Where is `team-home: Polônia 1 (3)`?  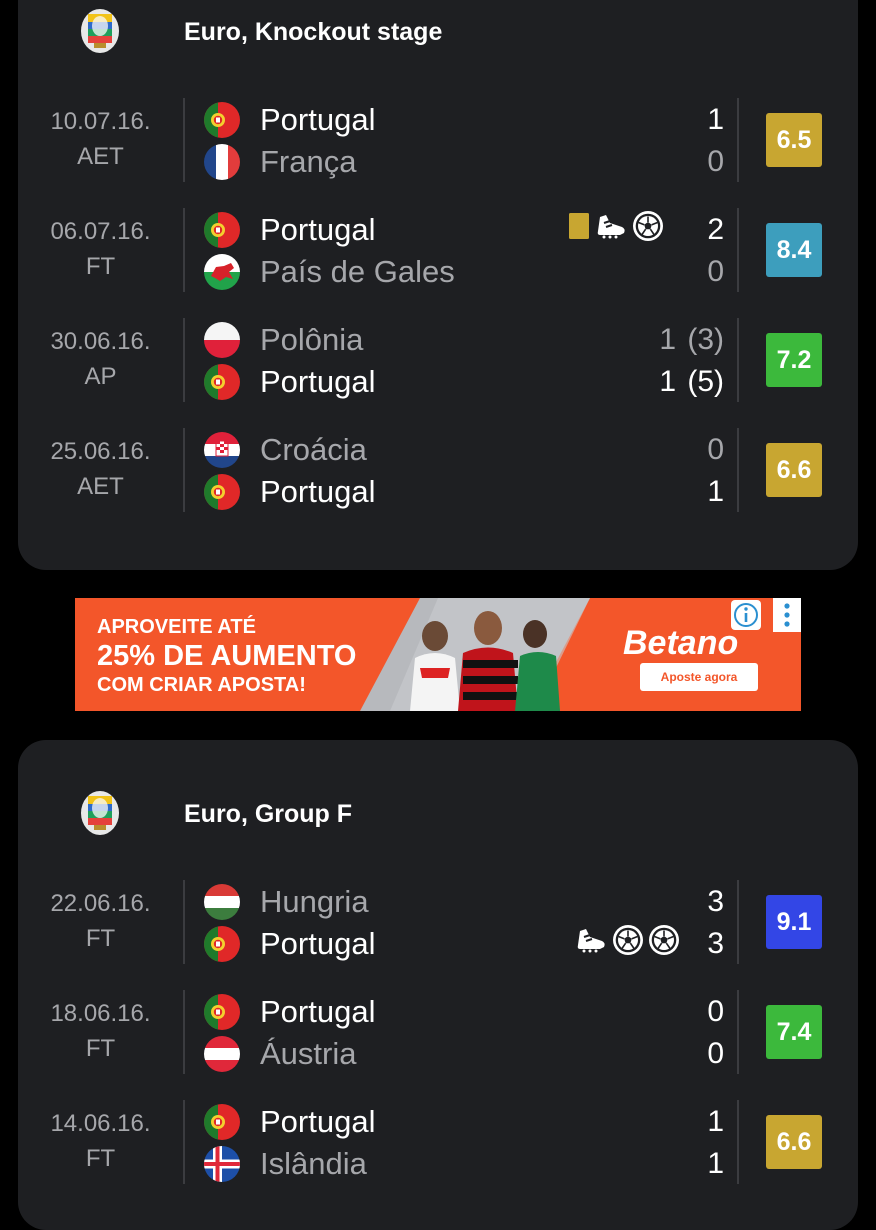 team-home: Polônia 1 (3) is located at coordinates (474, 340).